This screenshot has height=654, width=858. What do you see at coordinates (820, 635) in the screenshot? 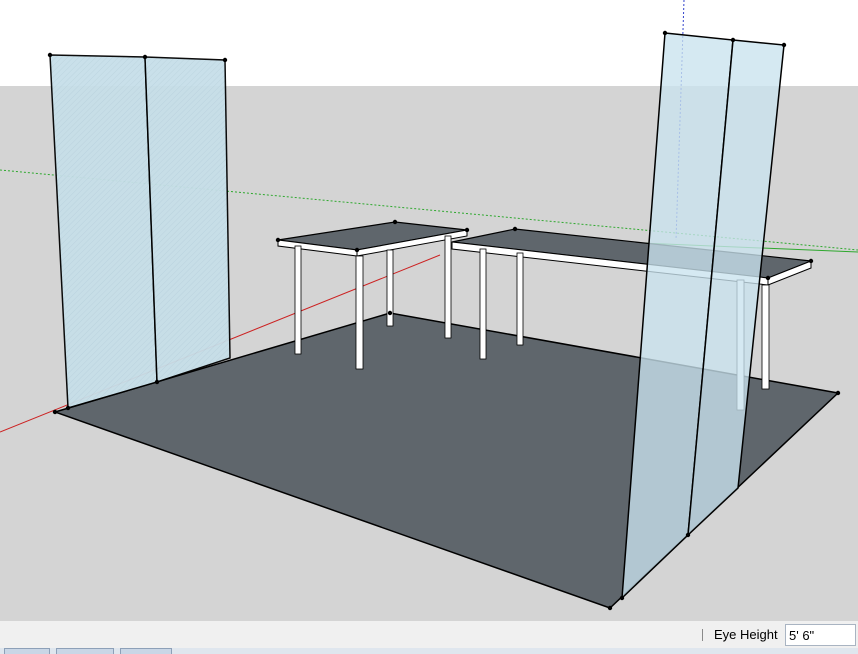
I see `measurements-input` at bounding box center [820, 635].